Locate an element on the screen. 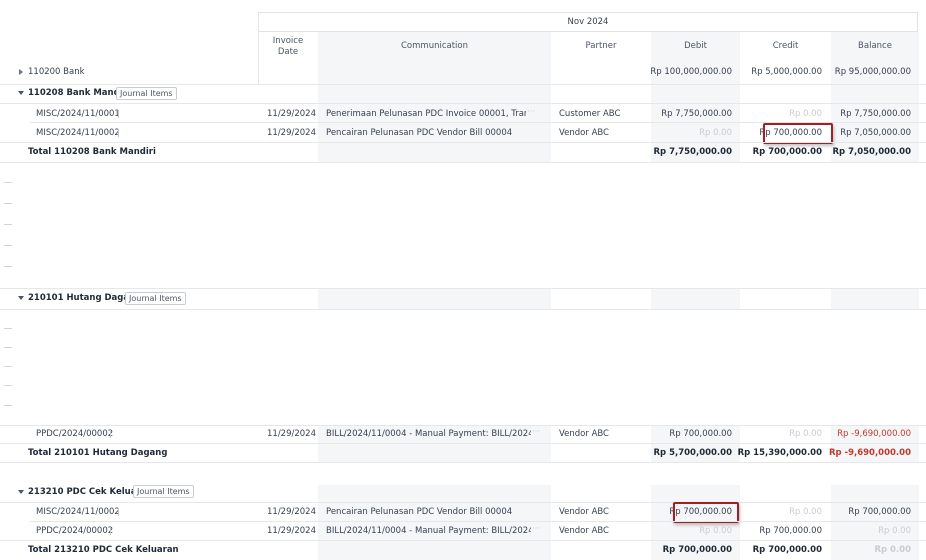  col-invoice-date: Invoice Date is located at coordinates (288, 47).